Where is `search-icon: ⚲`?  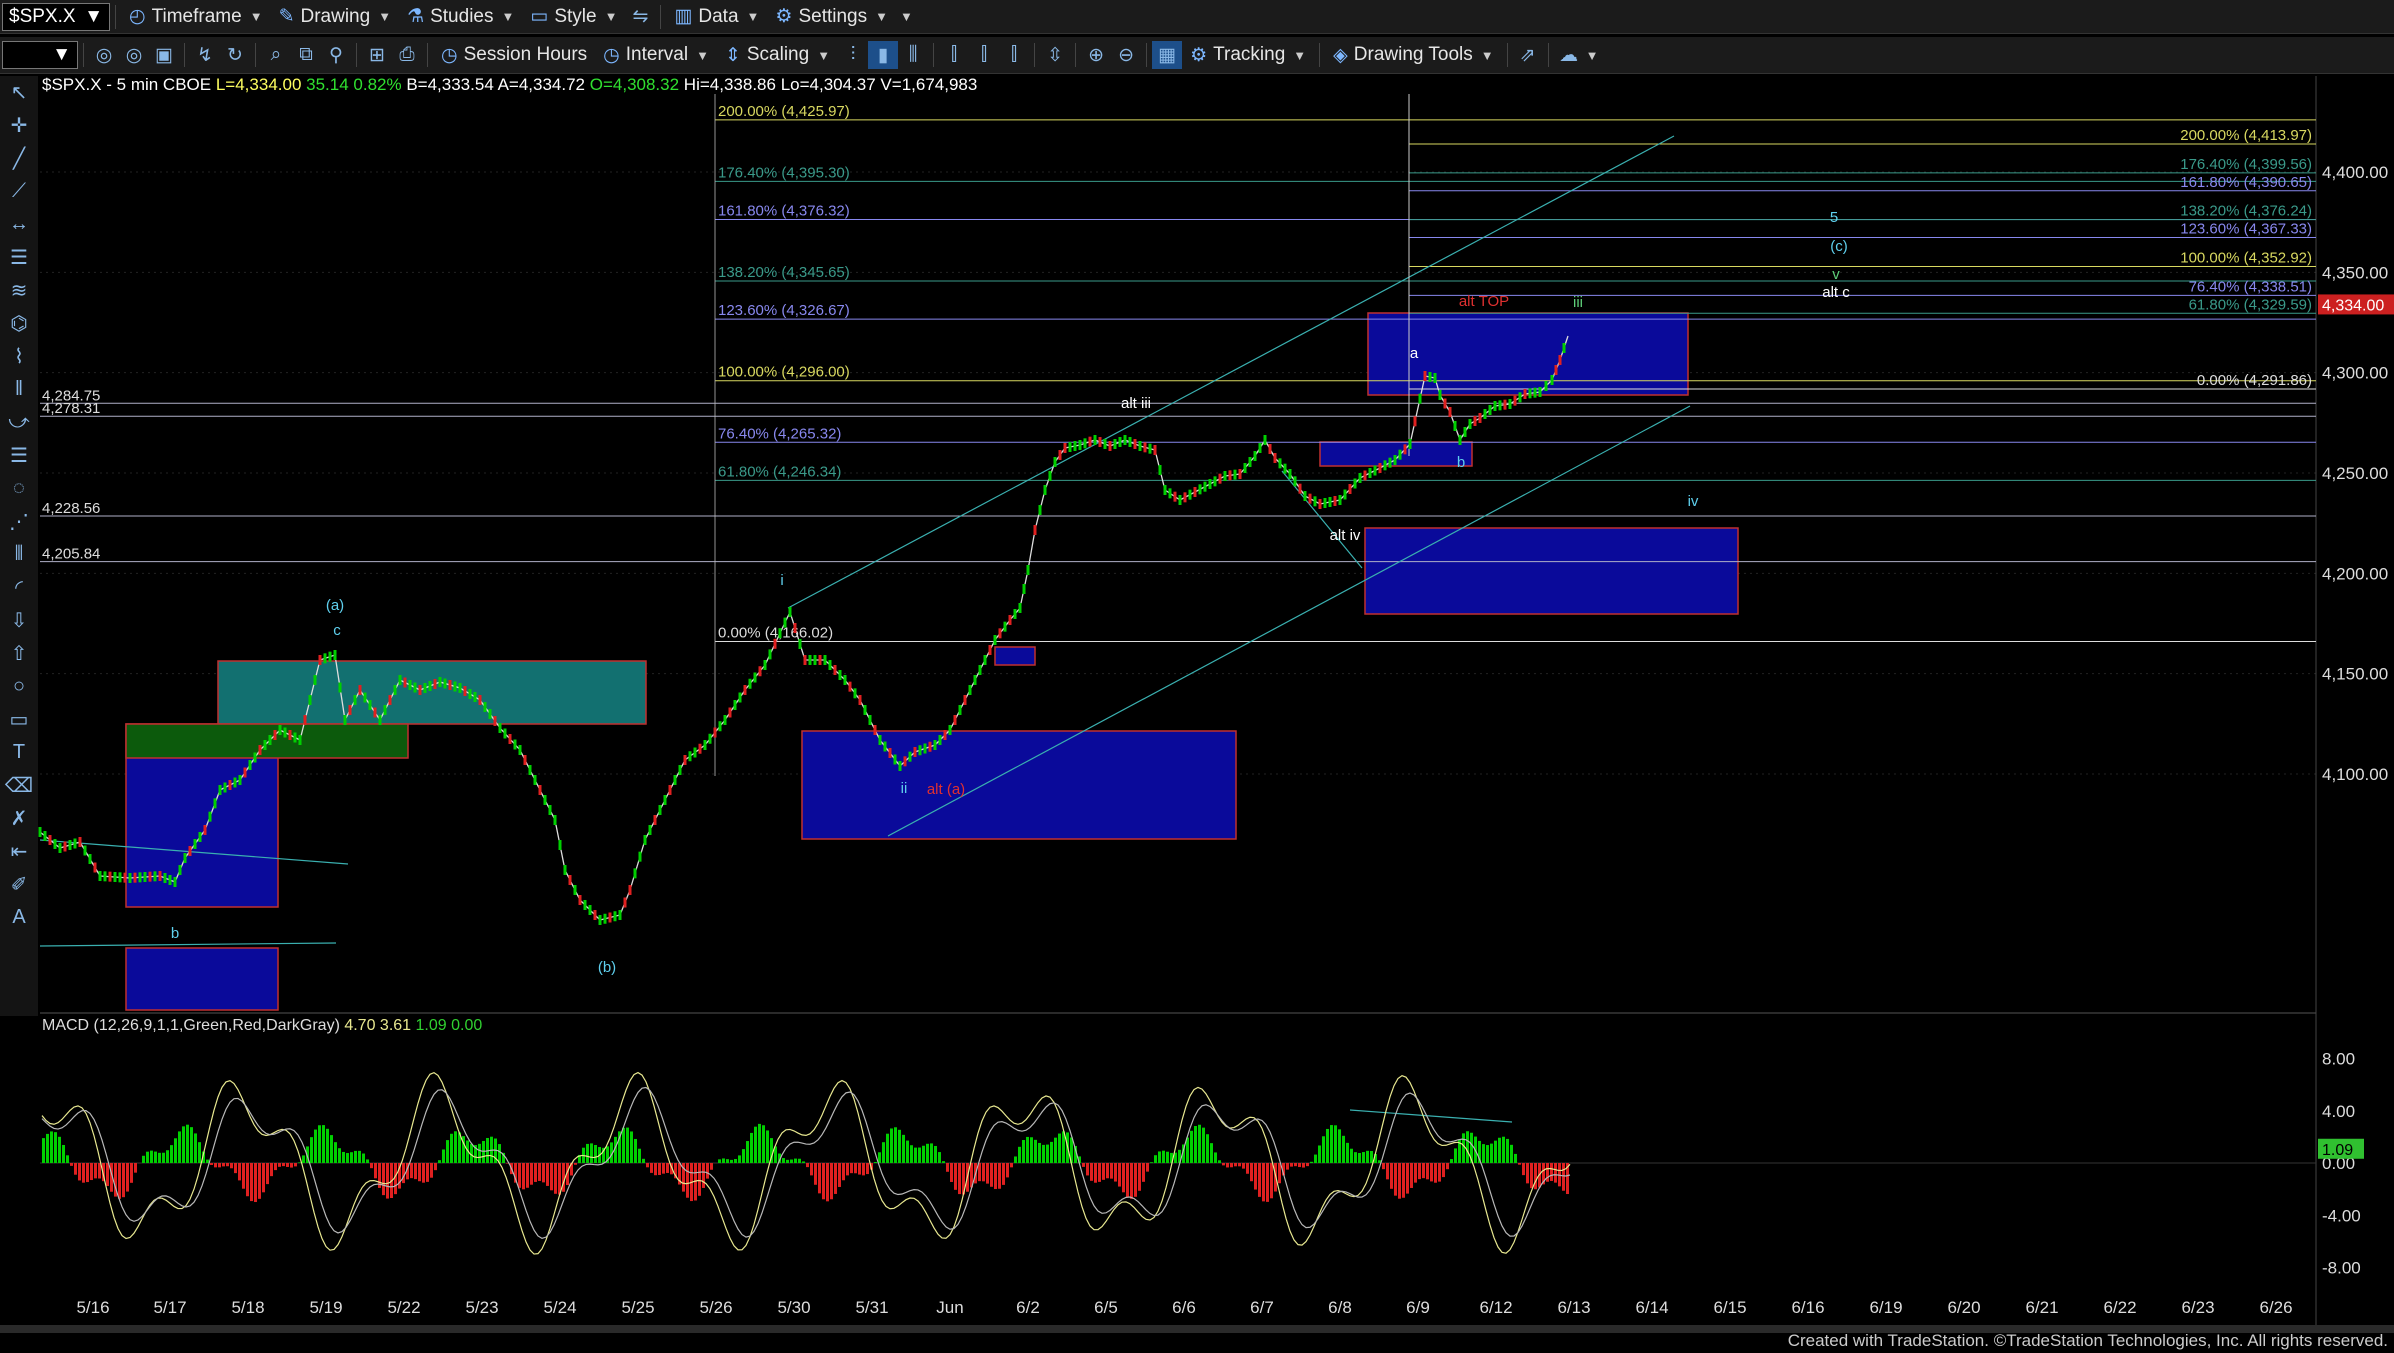
search-icon: ⚲ is located at coordinates (336, 55).